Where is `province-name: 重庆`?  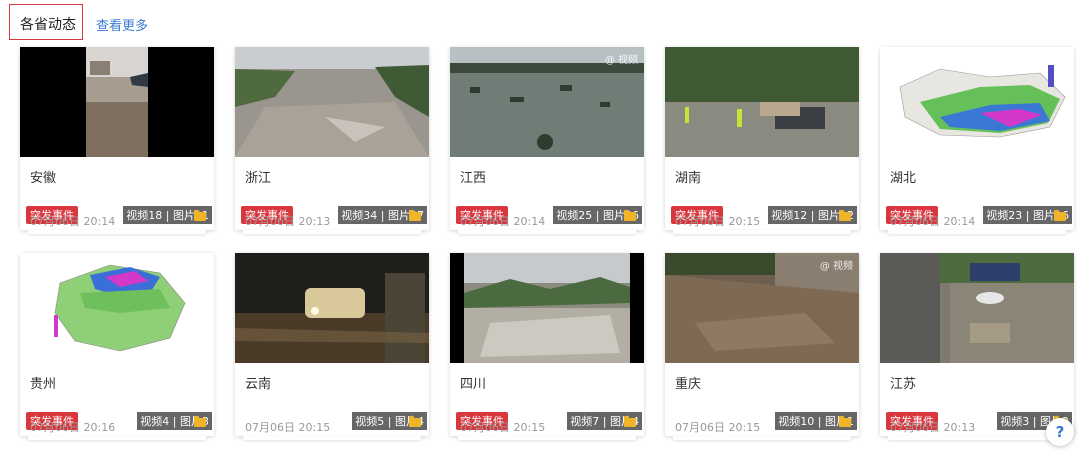 province-name: 重庆 is located at coordinates (688, 384).